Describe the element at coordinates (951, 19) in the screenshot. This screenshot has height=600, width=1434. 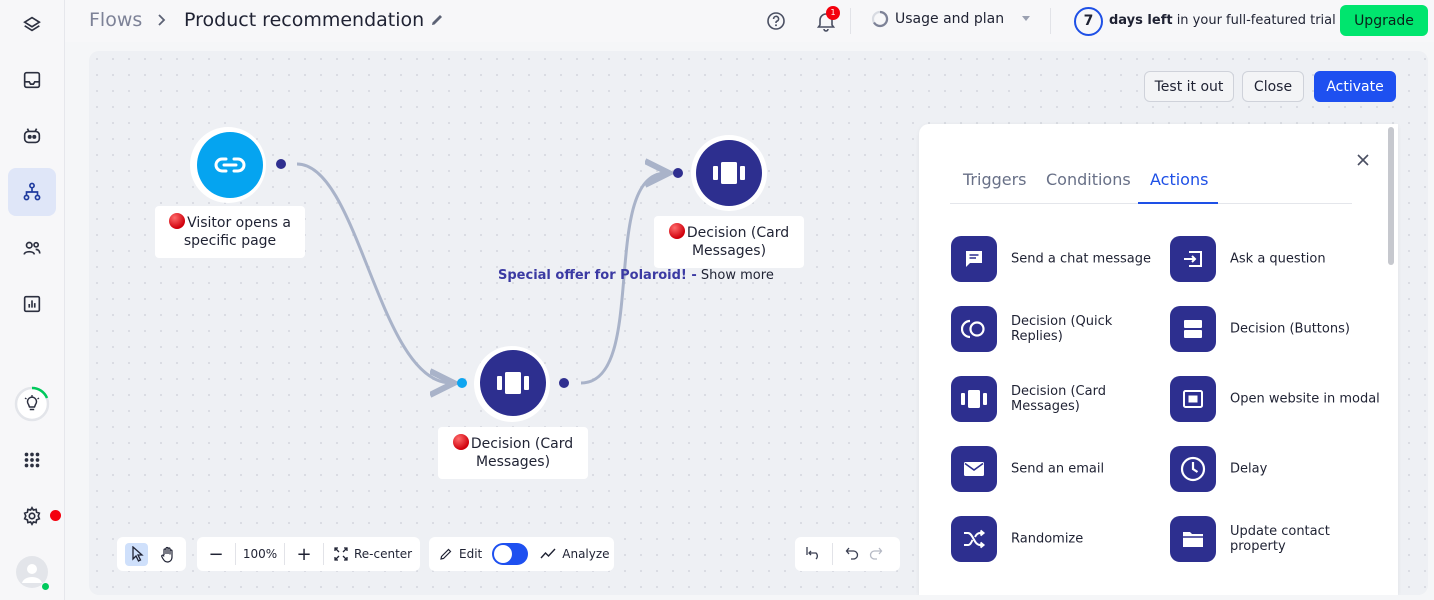
I see `usage-plan-dropdown: Usage and plan` at that location.